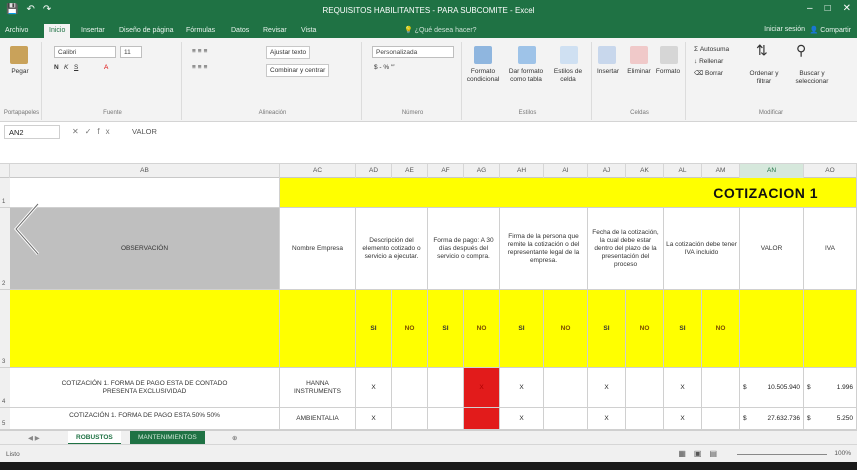  I want to click on name-box: AN2, so click(32, 132).